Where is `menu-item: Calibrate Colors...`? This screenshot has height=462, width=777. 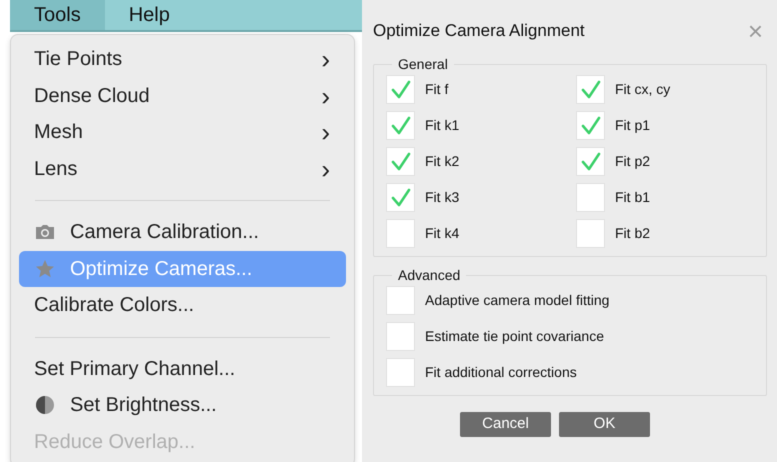
menu-item: Calibrate Colors... is located at coordinates (182, 305).